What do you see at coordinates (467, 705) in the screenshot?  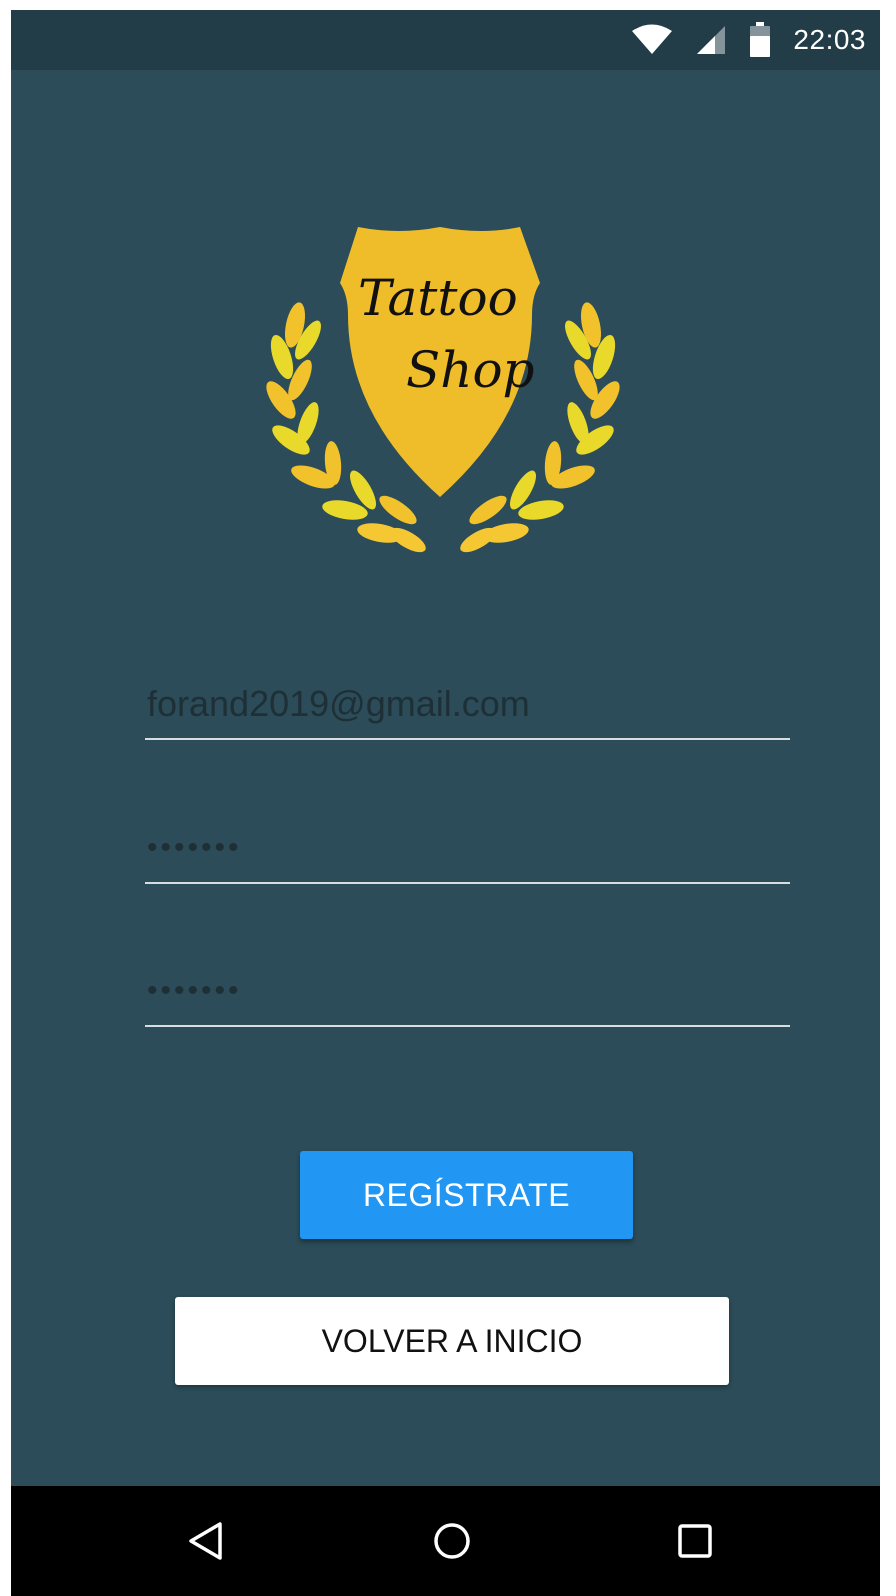 I see `email-field` at bounding box center [467, 705].